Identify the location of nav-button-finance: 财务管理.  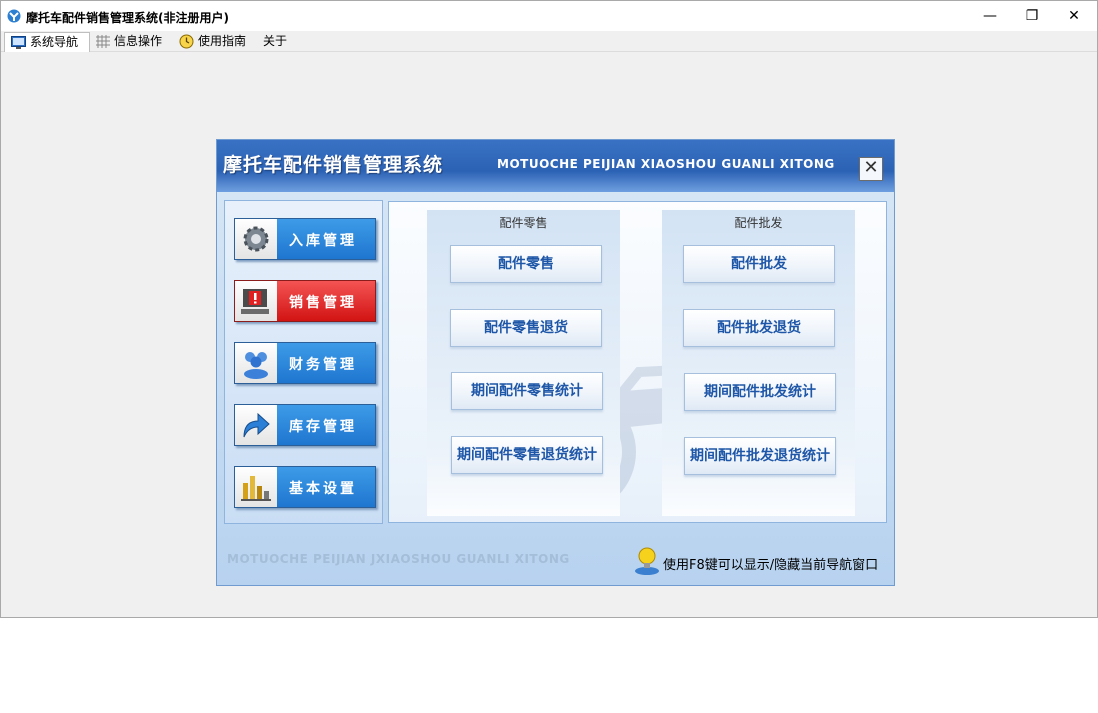
(305, 363).